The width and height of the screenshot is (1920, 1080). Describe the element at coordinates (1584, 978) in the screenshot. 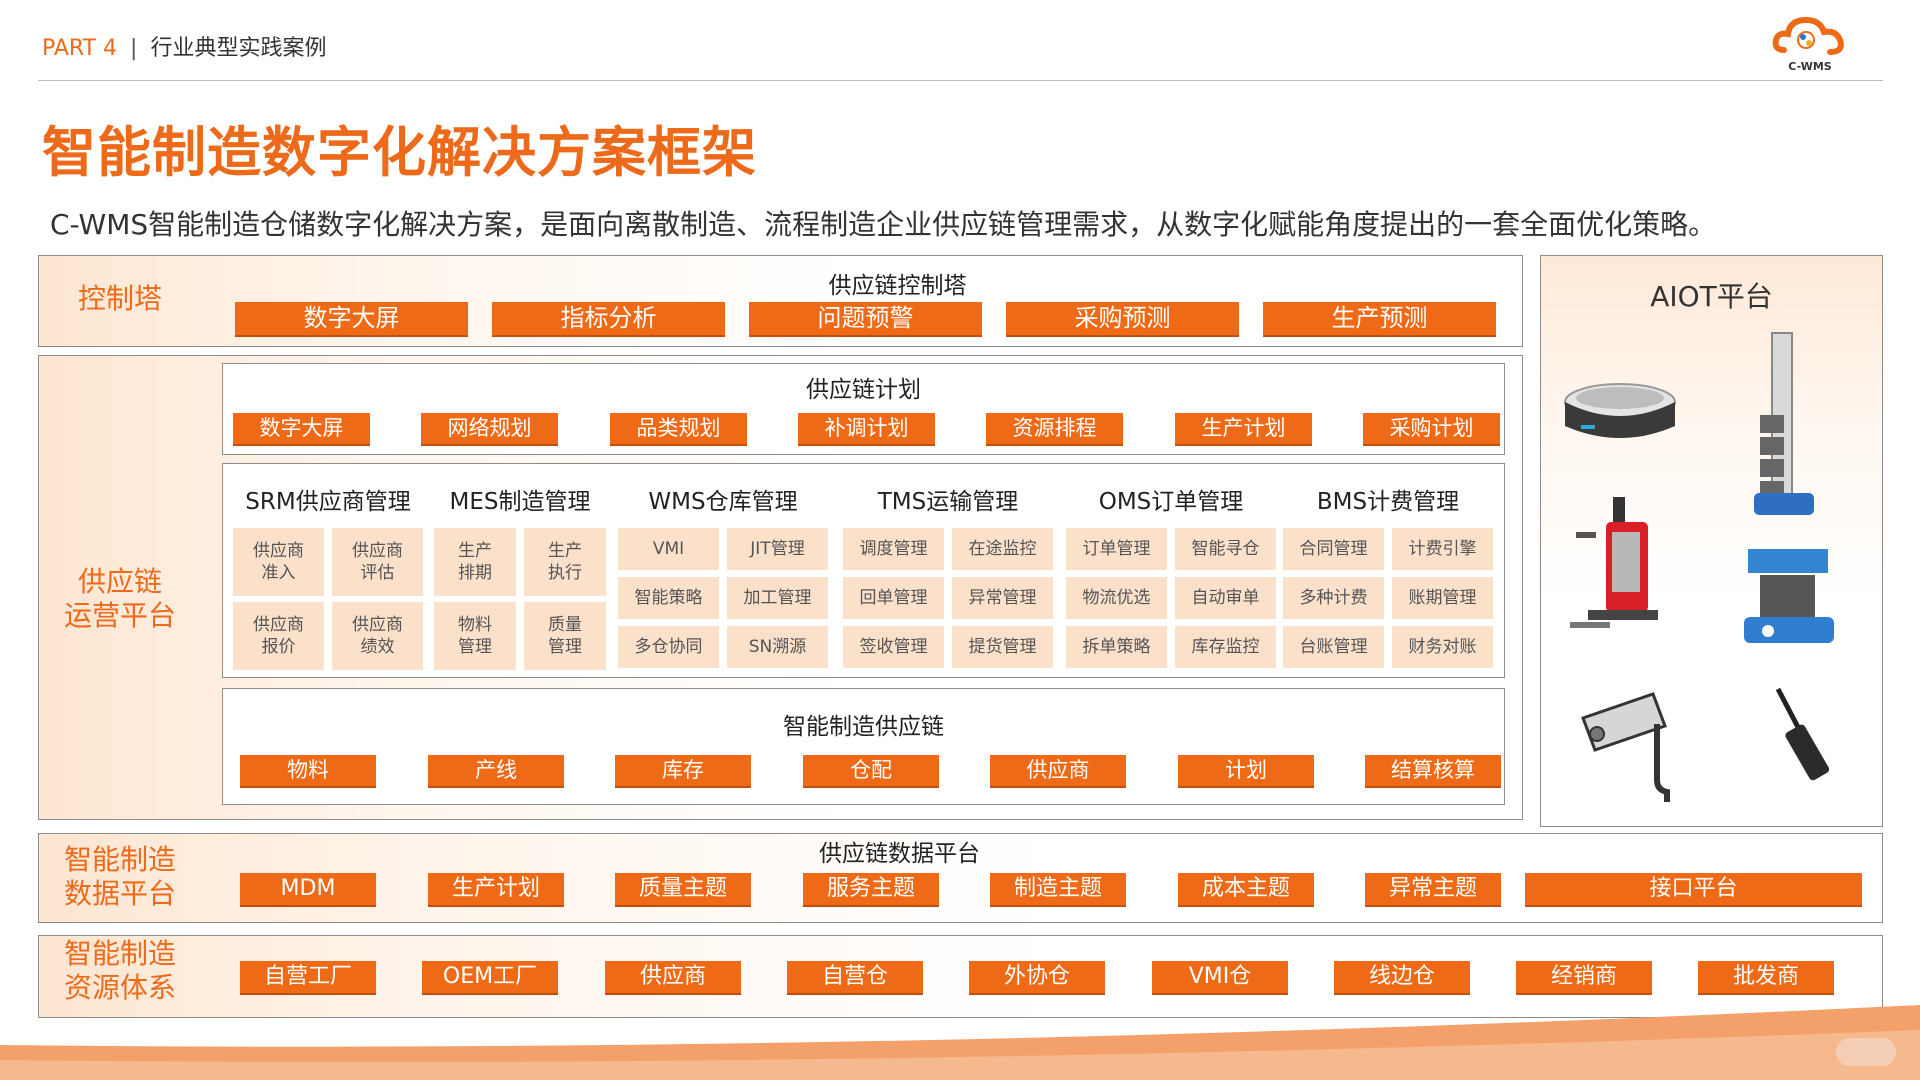

I see `resource-item: 经销商` at that location.